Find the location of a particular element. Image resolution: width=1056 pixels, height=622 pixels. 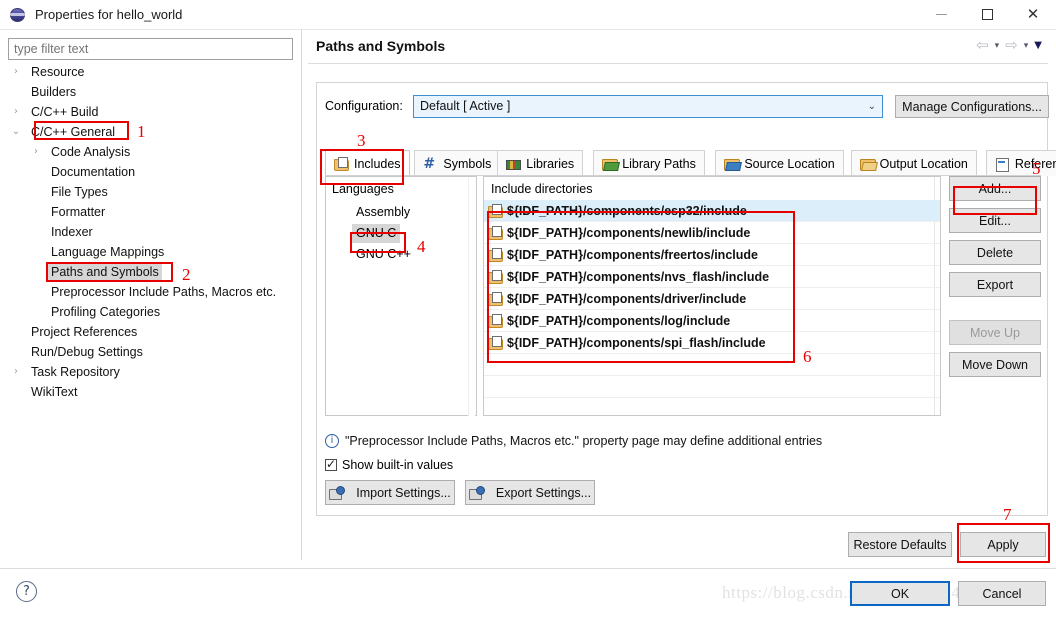

language-item-assembly: Assembly is located at coordinates (383, 212).